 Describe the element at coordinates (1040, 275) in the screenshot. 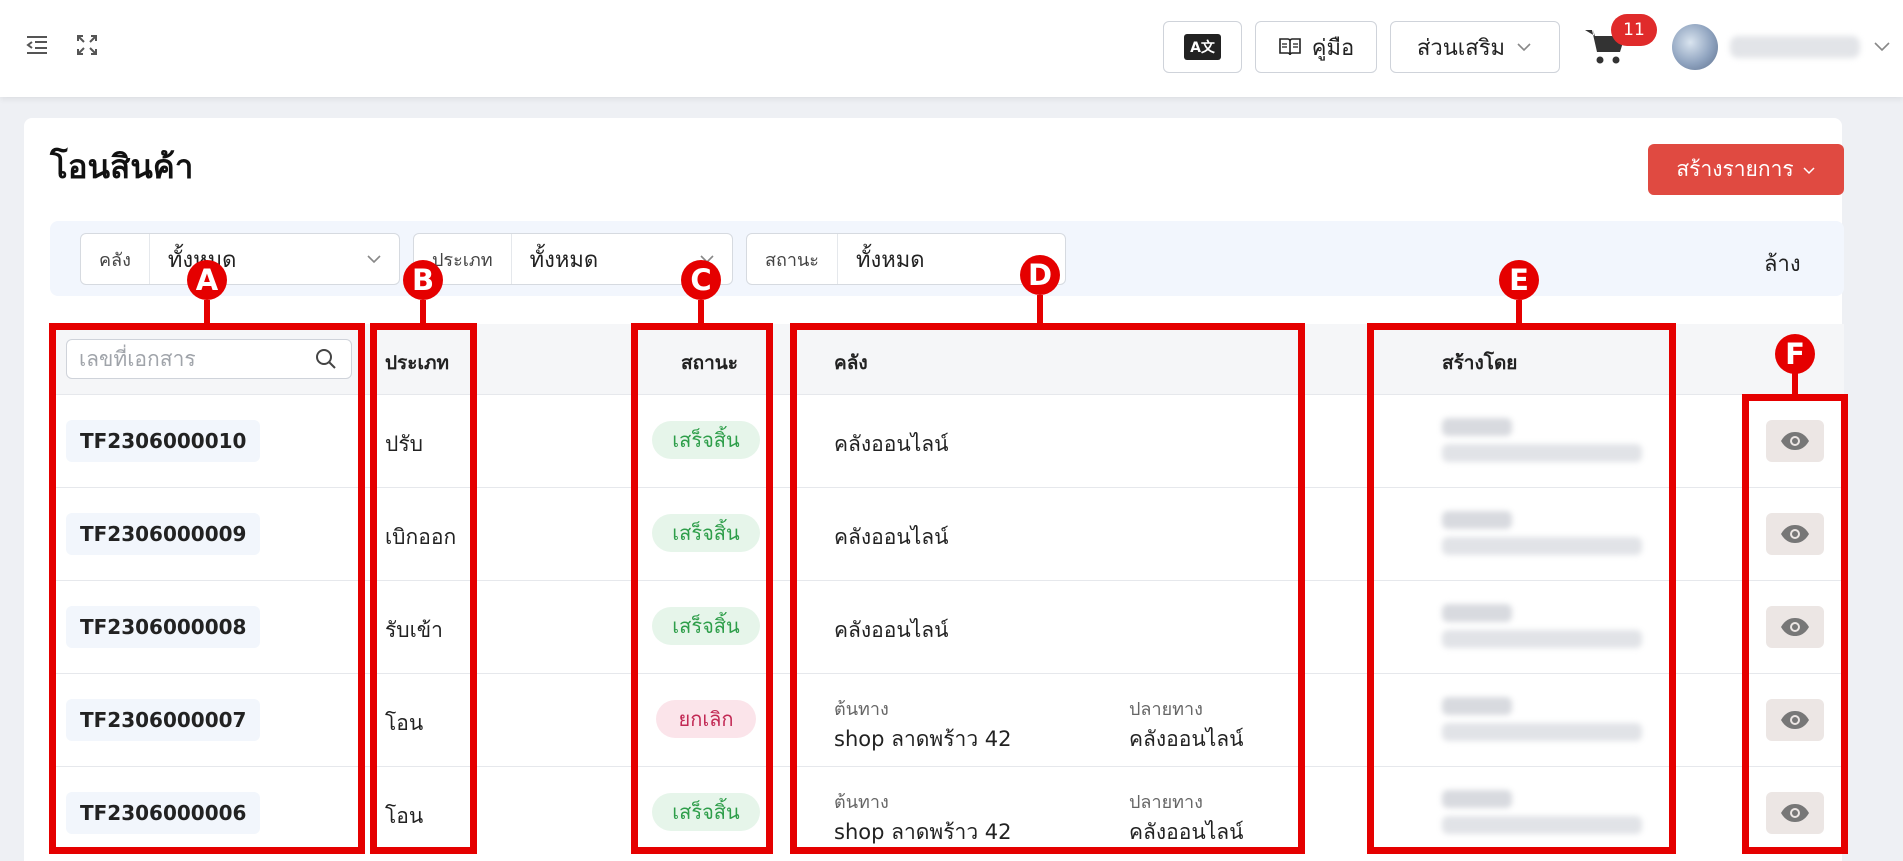

I see `annotation-marker-d: D` at that location.